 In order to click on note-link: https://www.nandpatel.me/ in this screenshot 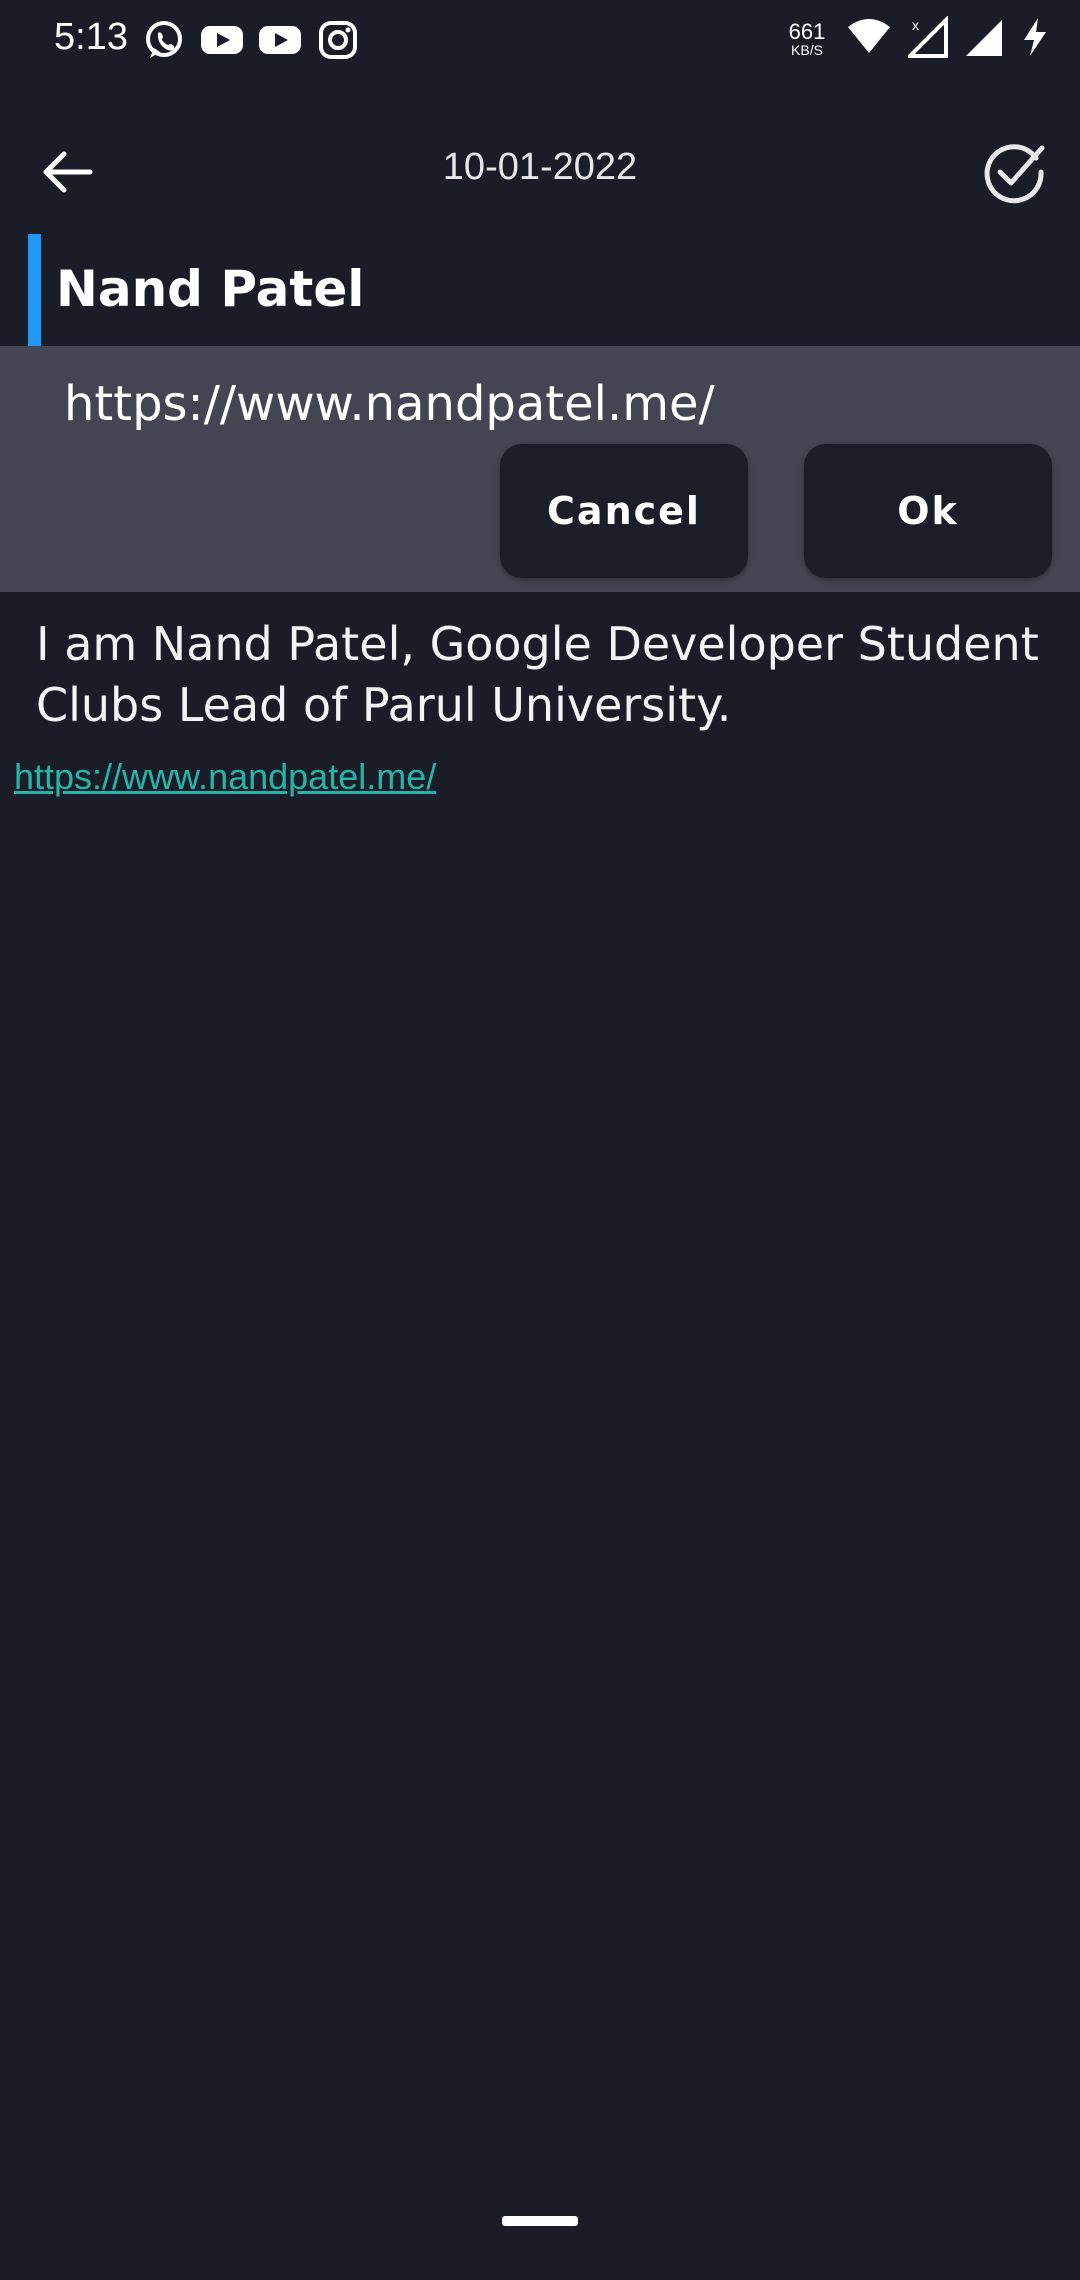, I will do `click(225, 777)`.